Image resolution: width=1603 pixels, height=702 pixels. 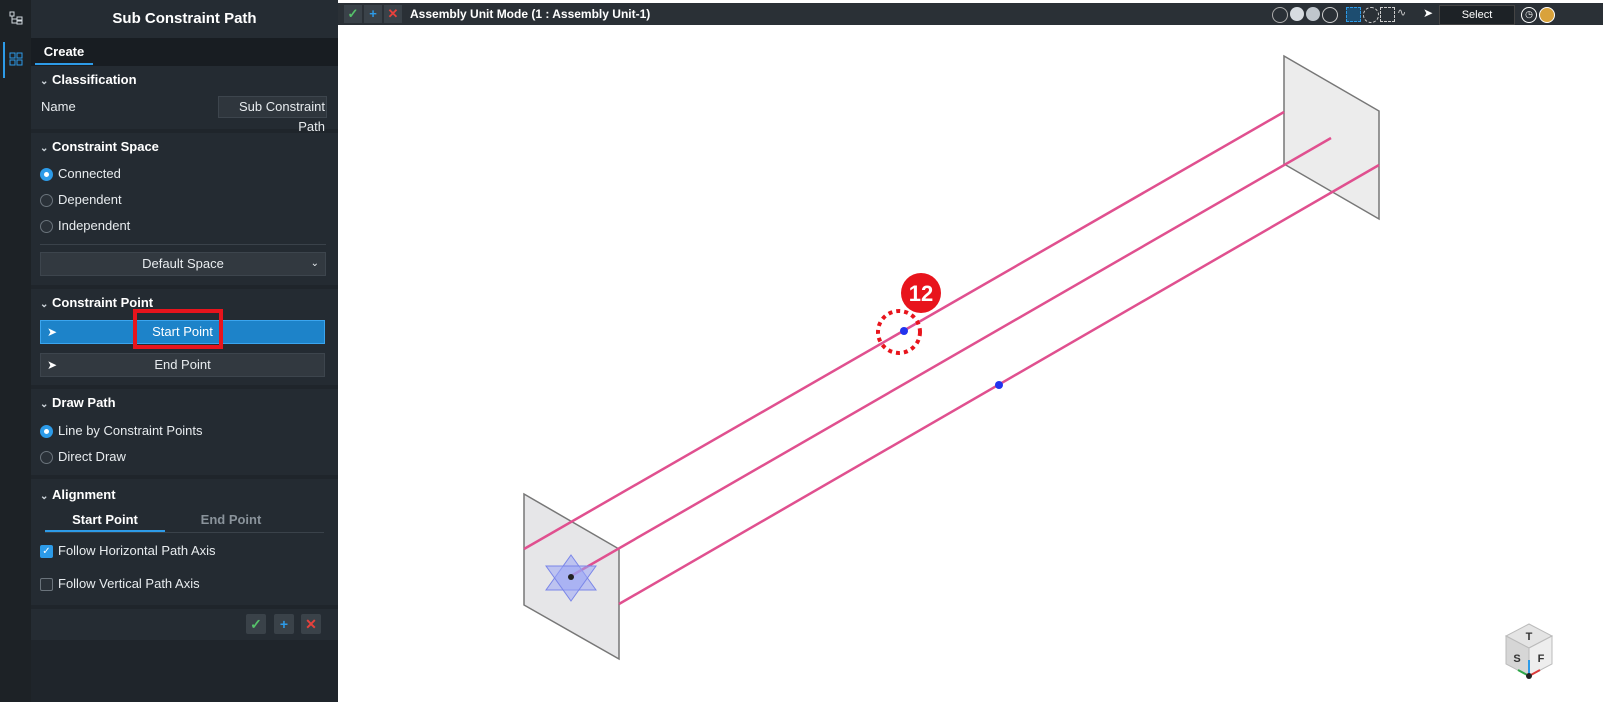 I want to click on constraint-point-title: Constraint Point, so click(x=103, y=302).